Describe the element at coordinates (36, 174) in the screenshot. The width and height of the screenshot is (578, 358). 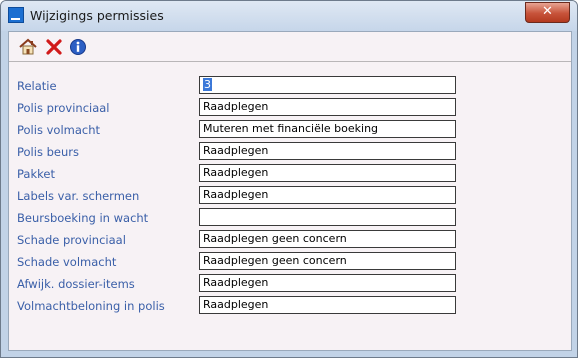
I see `field-label: Pakket` at that location.